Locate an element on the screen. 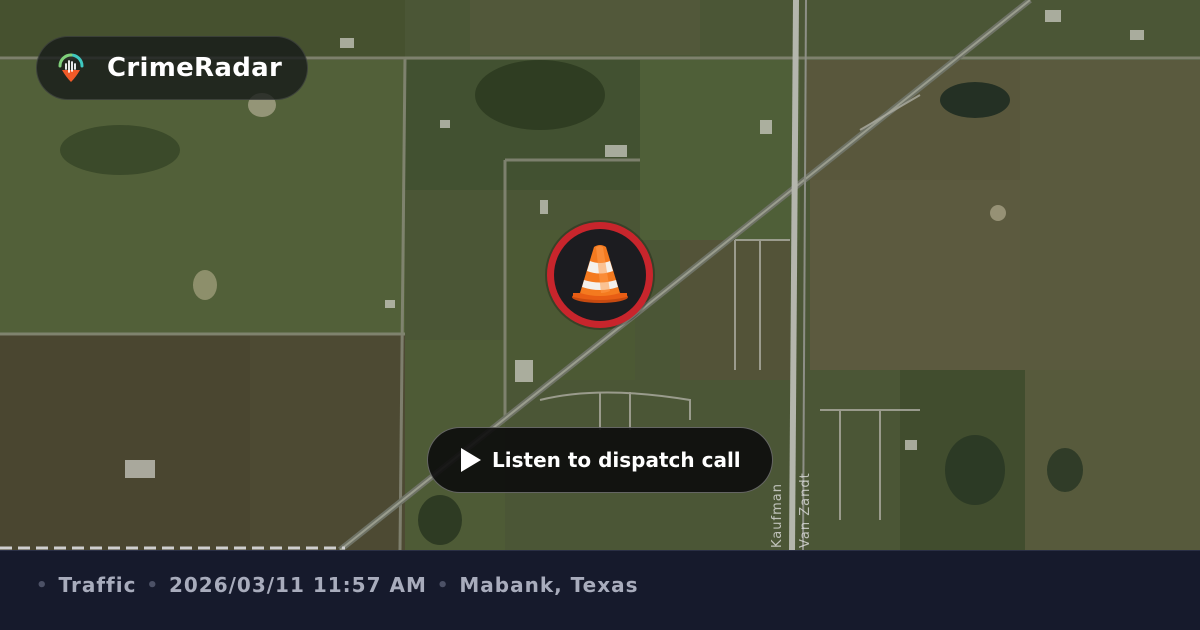  road-label-van-zandt: Van Zandt is located at coordinates (805, 510).